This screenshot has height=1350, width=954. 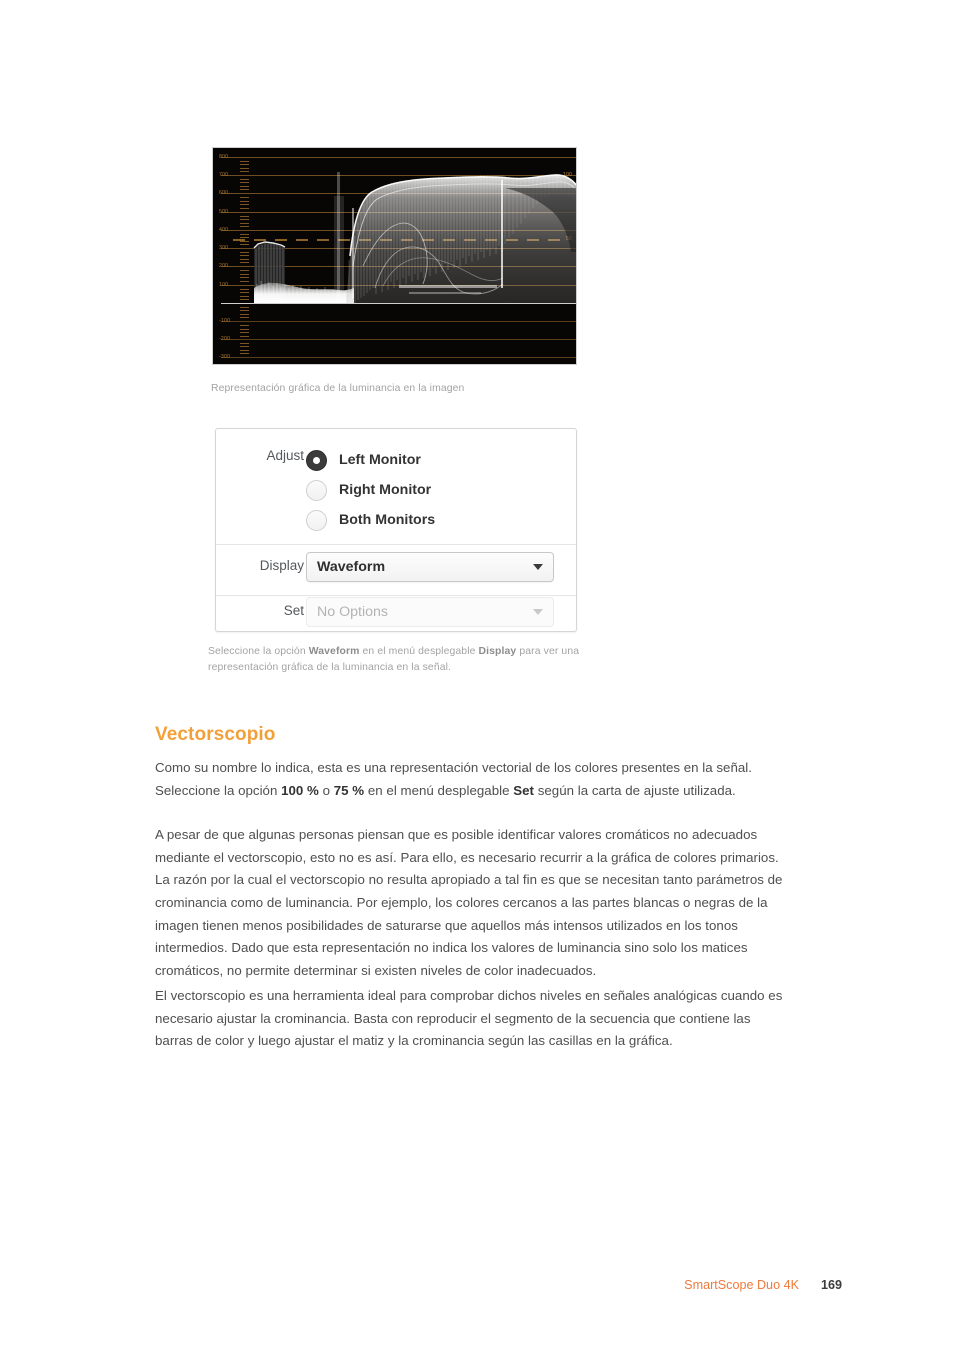 I want to click on para1-bold-set: Set, so click(x=523, y=790).